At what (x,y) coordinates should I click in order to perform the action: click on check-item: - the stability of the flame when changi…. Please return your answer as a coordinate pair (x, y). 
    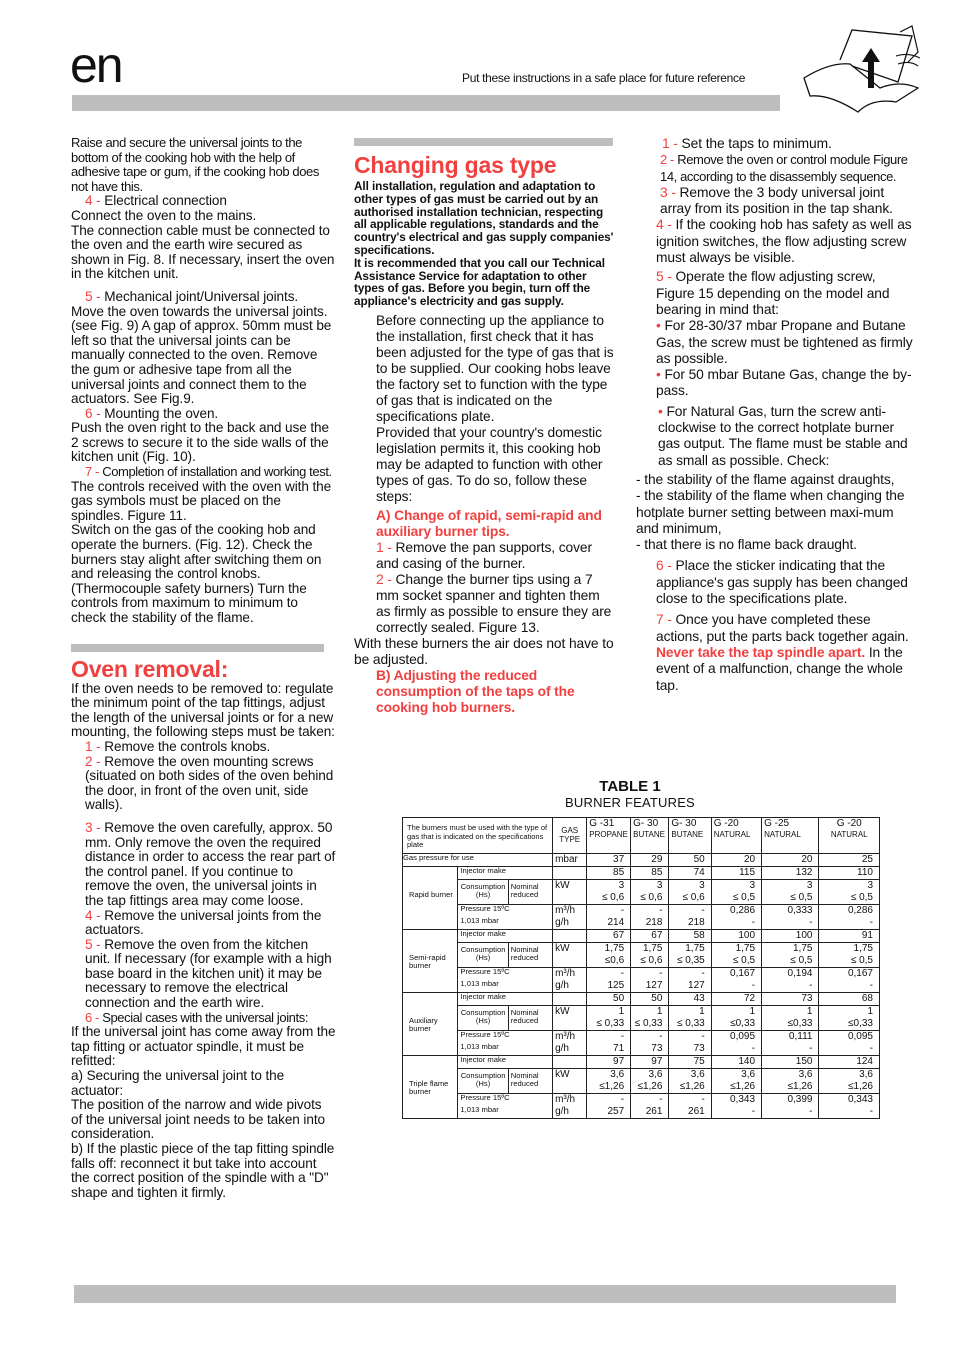
    Looking at the image, I should click on (770, 512).